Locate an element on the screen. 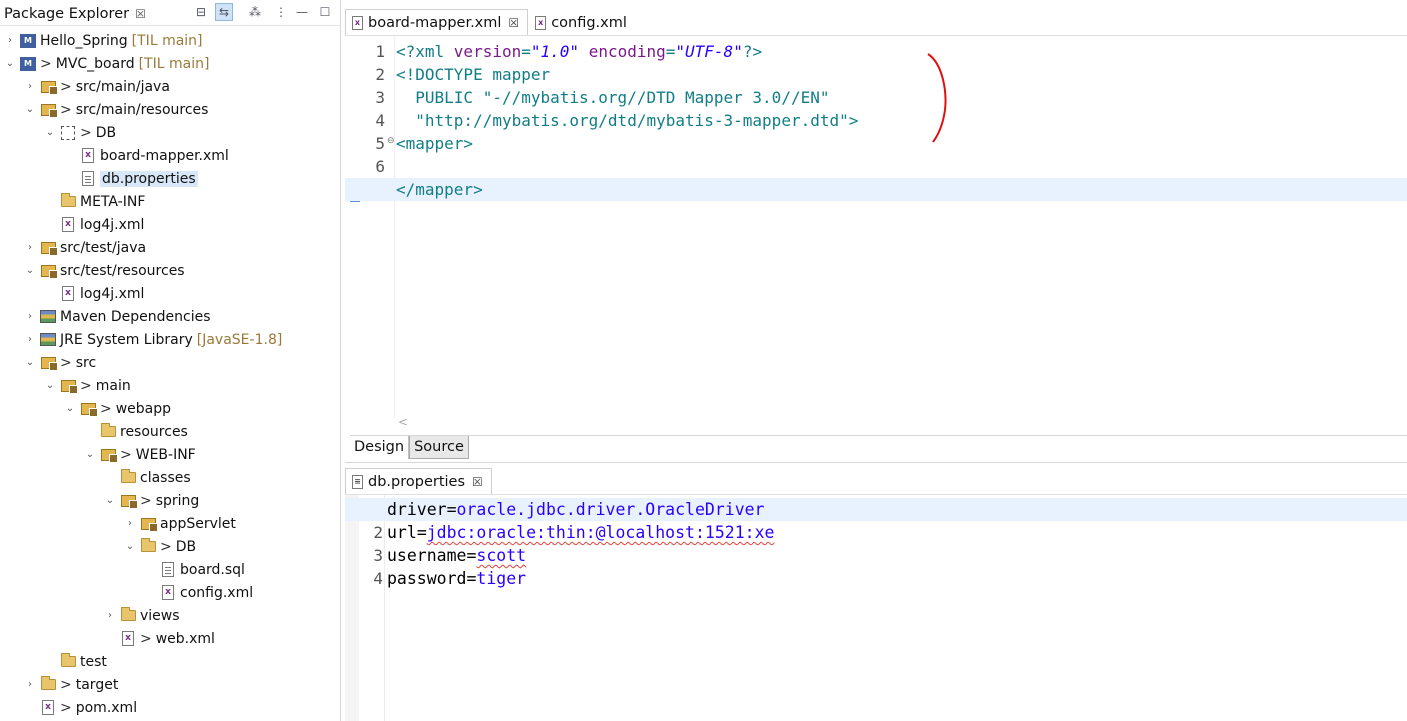  code-line: <mapper> is located at coordinates (434, 143).